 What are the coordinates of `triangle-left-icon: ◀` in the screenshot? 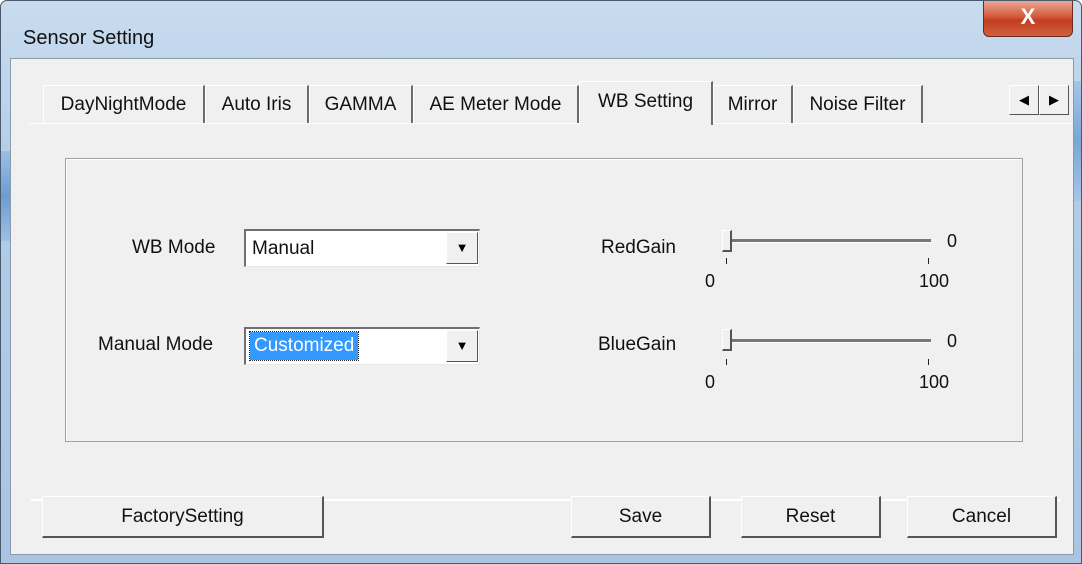 It's located at (1024, 99).